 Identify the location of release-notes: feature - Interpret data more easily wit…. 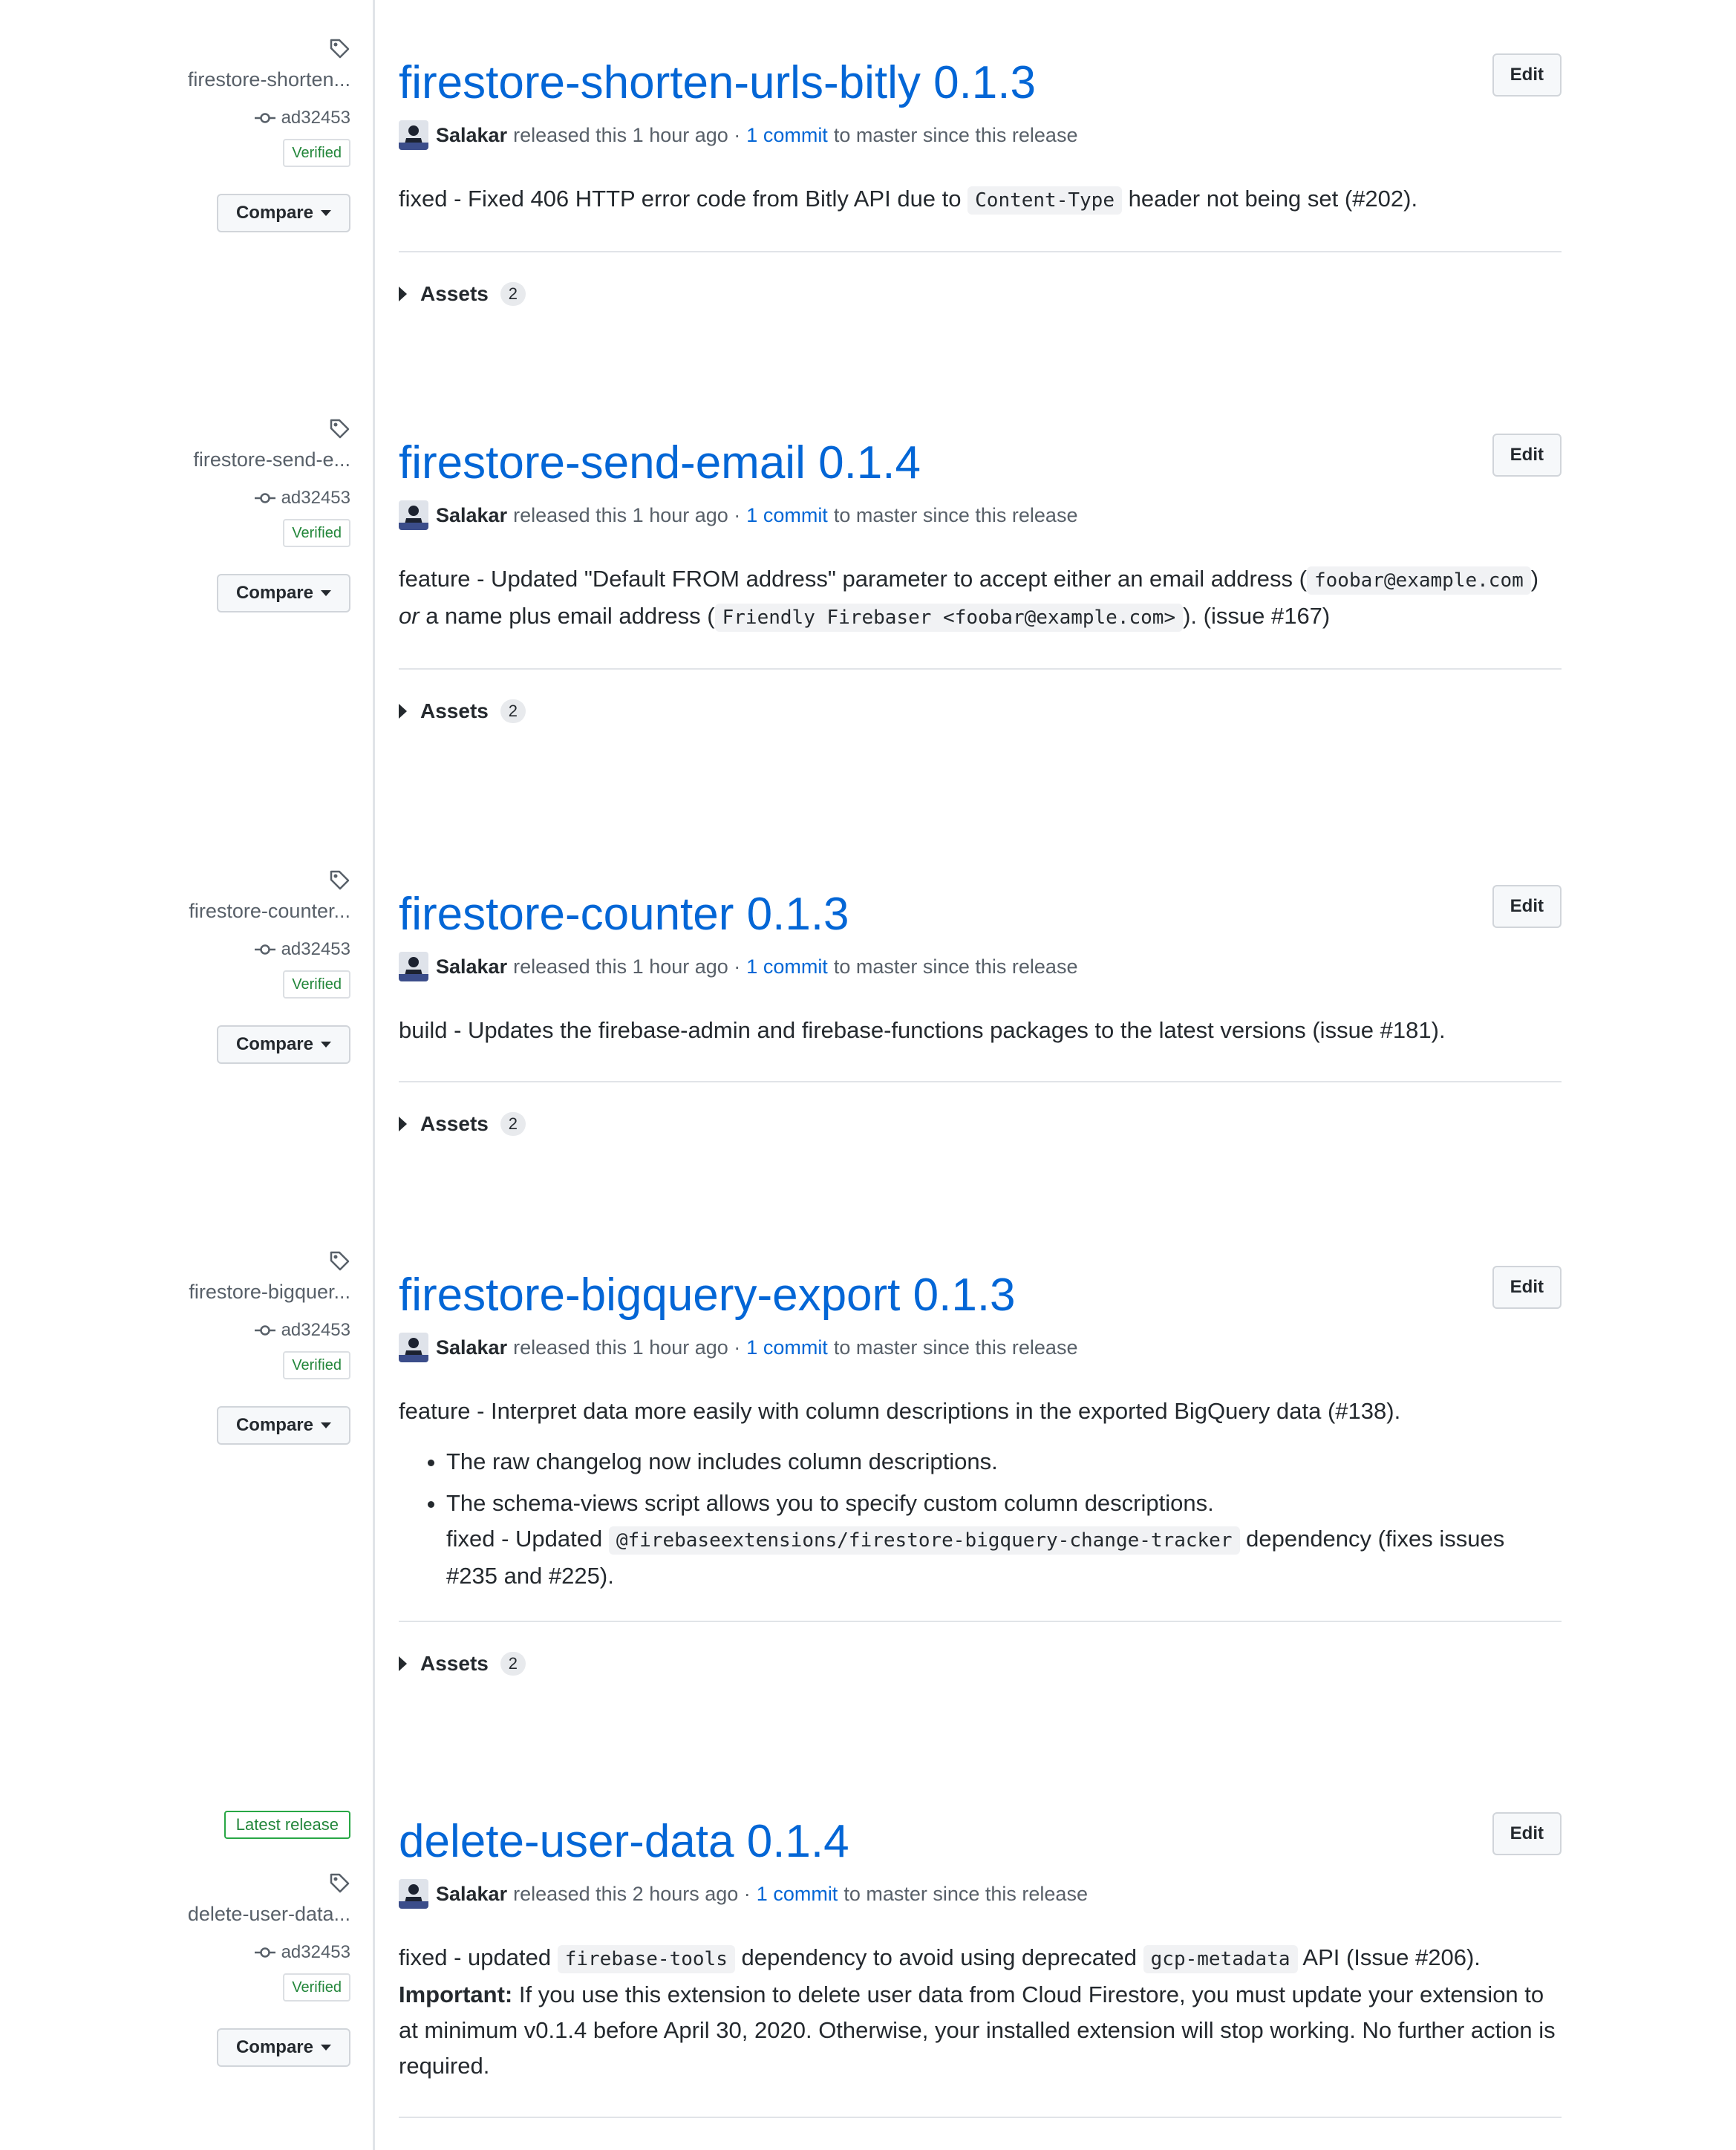
(980, 1493).